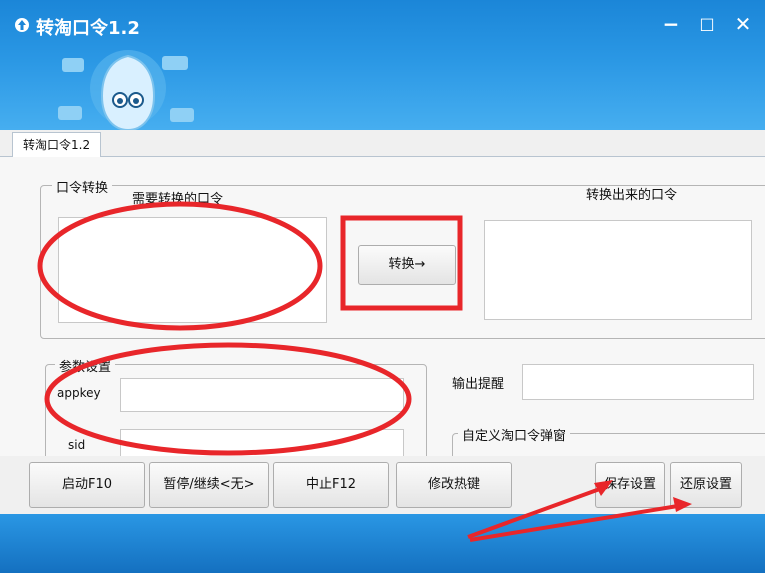 The width and height of the screenshot is (765, 573). Describe the element at coordinates (382, 543) in the screenshot. I see `footer-bar` at that location.